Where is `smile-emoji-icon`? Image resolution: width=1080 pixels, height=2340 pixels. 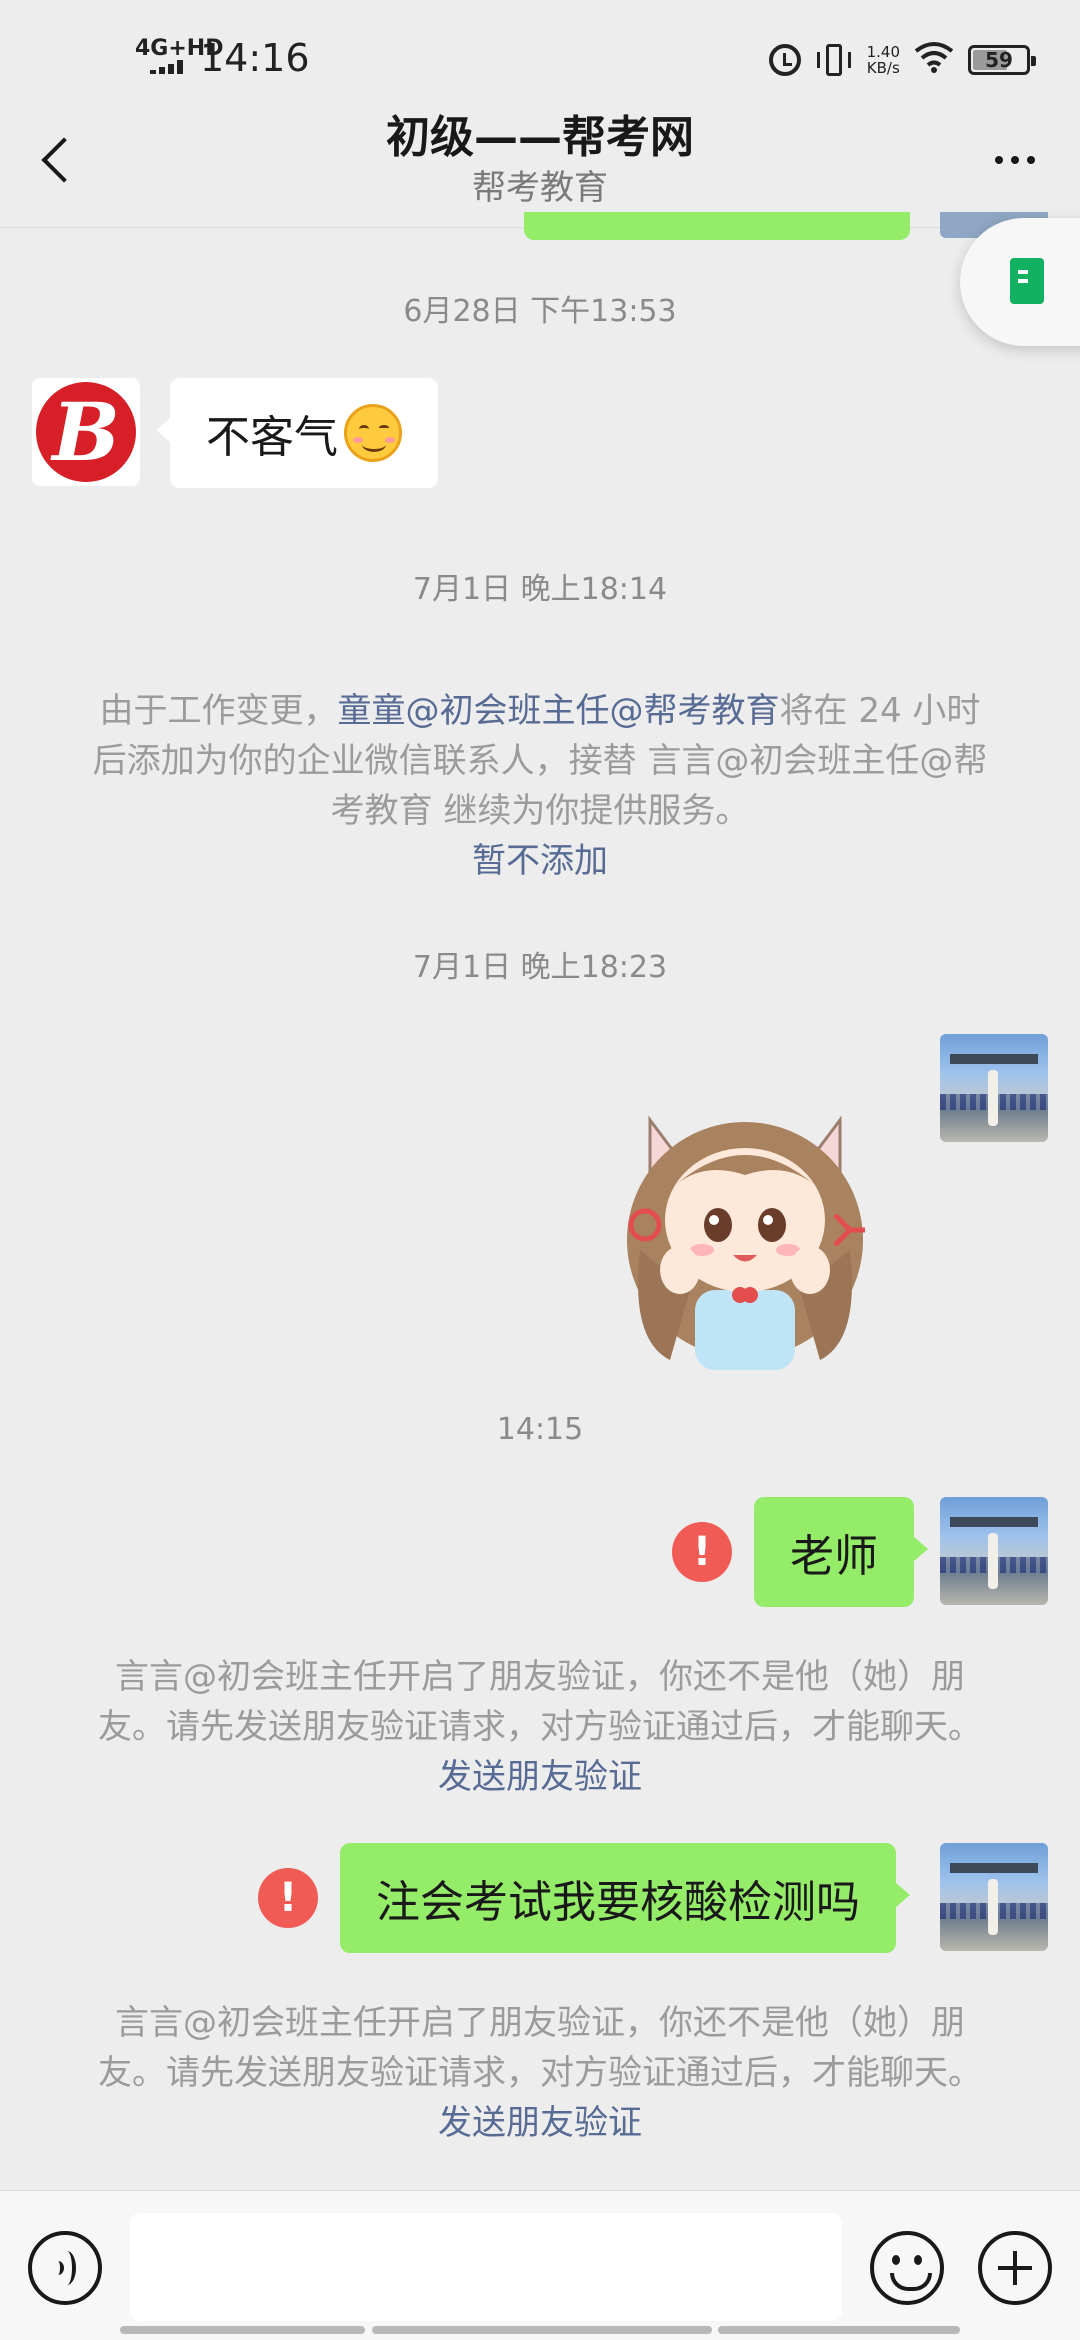 smile-emoji-icon is located at coordinates (373, 433).